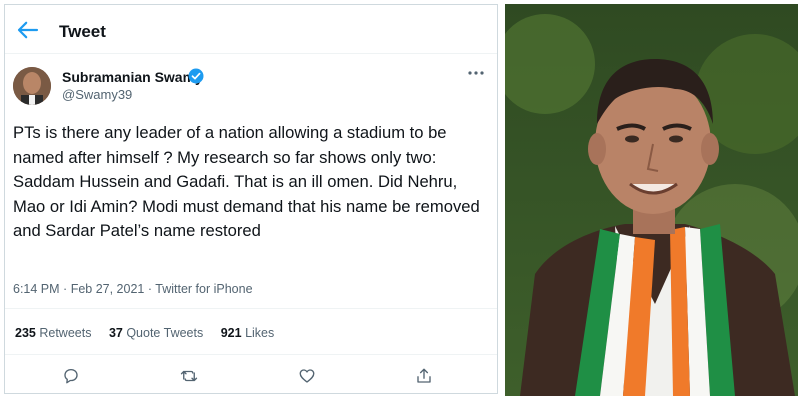 Image resolution: width=800 pixels, height=400 pixels. I want to click on page-title: Tweet, so click(82, 31).